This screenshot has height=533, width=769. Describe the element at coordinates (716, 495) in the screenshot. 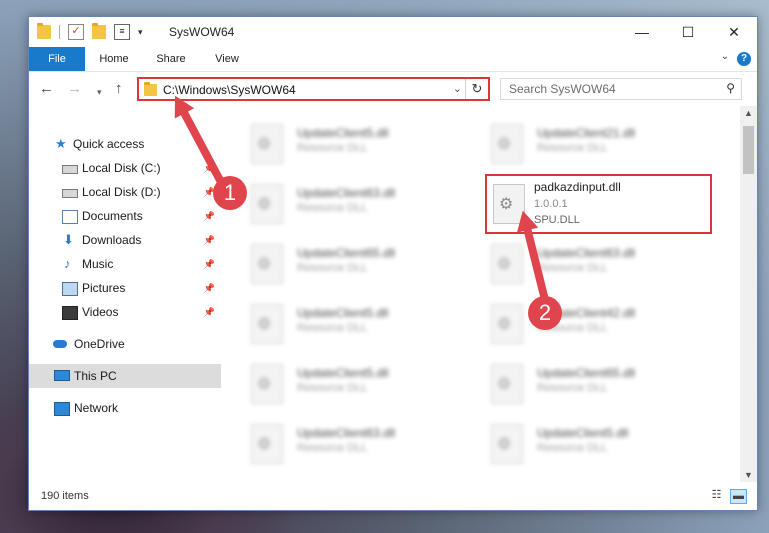

I see `details-view-icon: ☷` at that location.